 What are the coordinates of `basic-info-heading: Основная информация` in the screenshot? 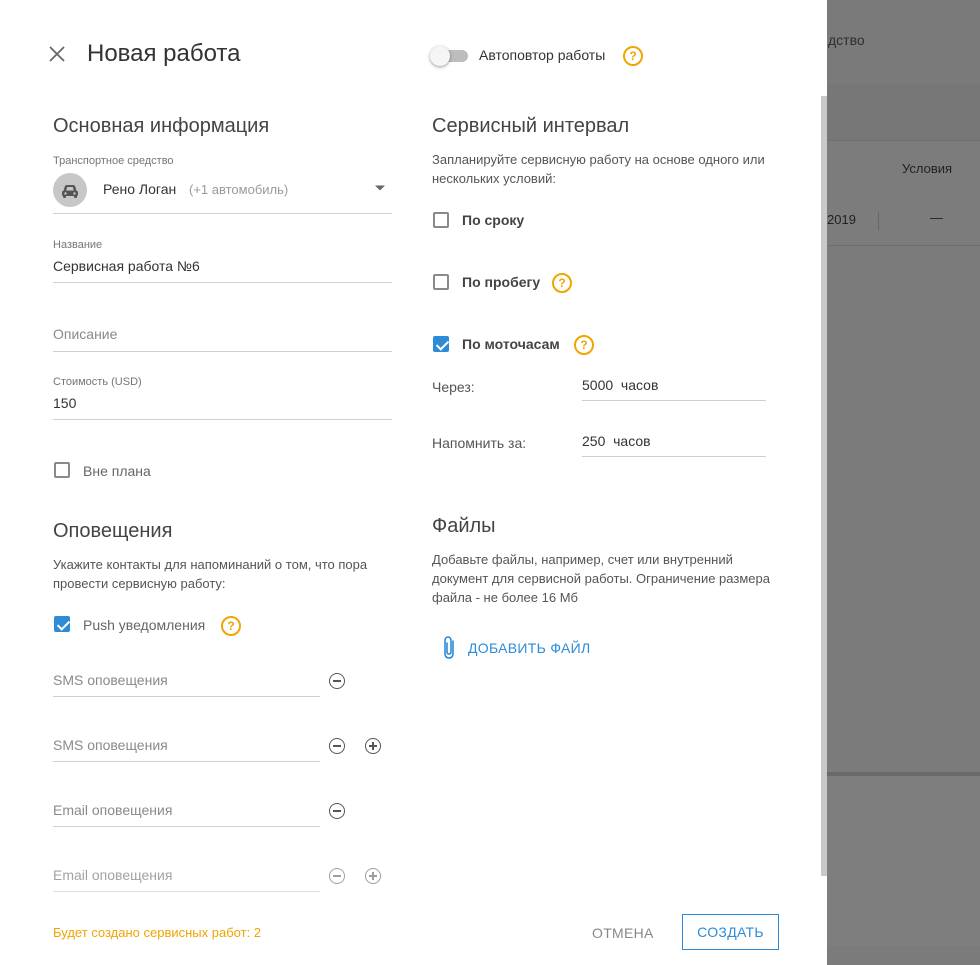 It's located at (161, 126).